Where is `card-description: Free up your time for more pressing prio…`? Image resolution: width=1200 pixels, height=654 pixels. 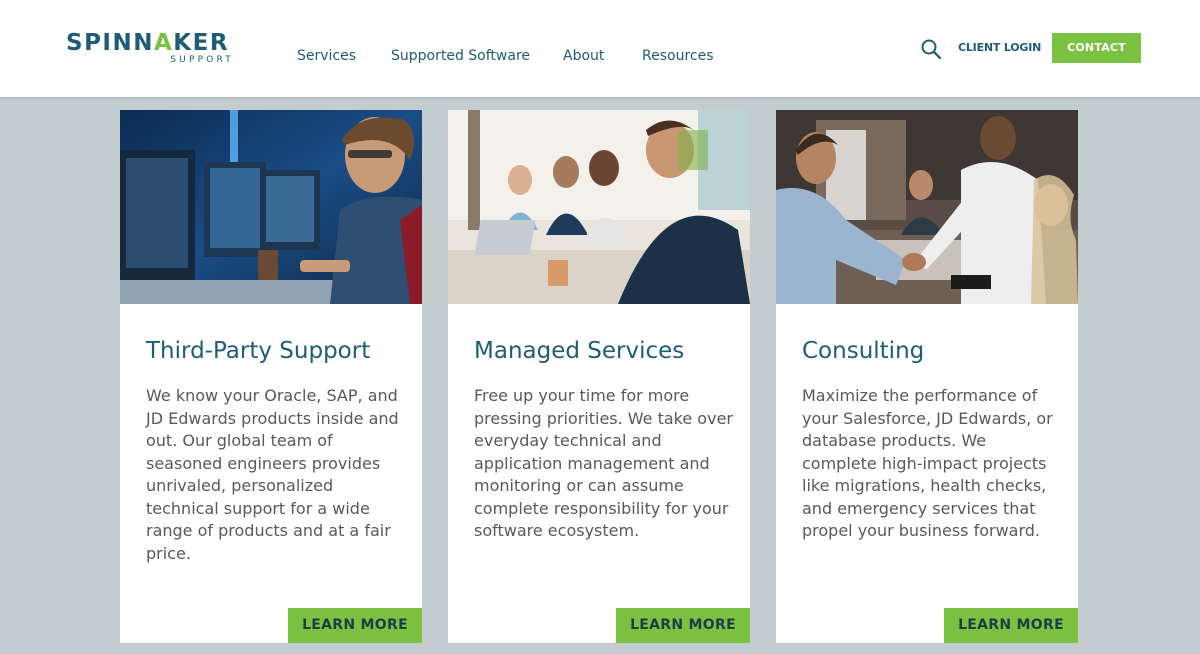 card-description: Free up your time for more pressing prio… is located at coordinates (603, 463).